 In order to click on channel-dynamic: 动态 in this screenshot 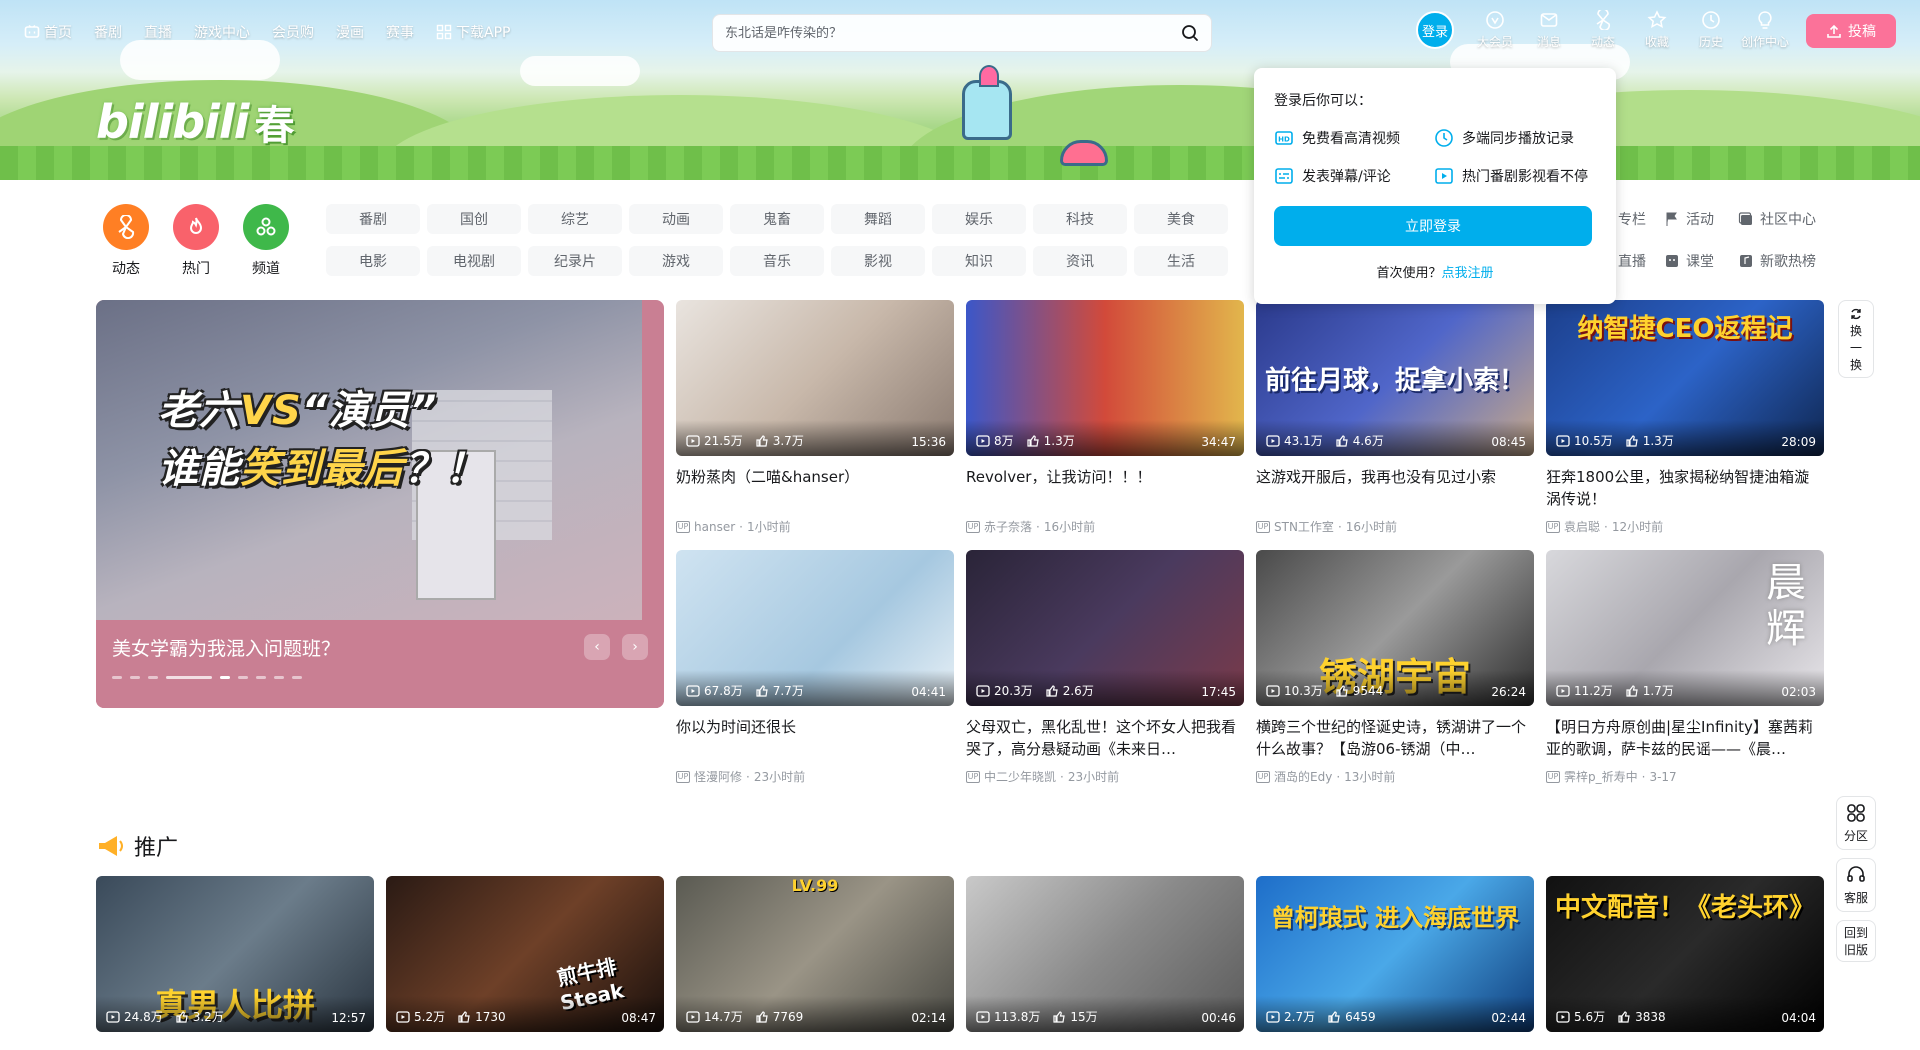, I will do `click(126, 241)`.